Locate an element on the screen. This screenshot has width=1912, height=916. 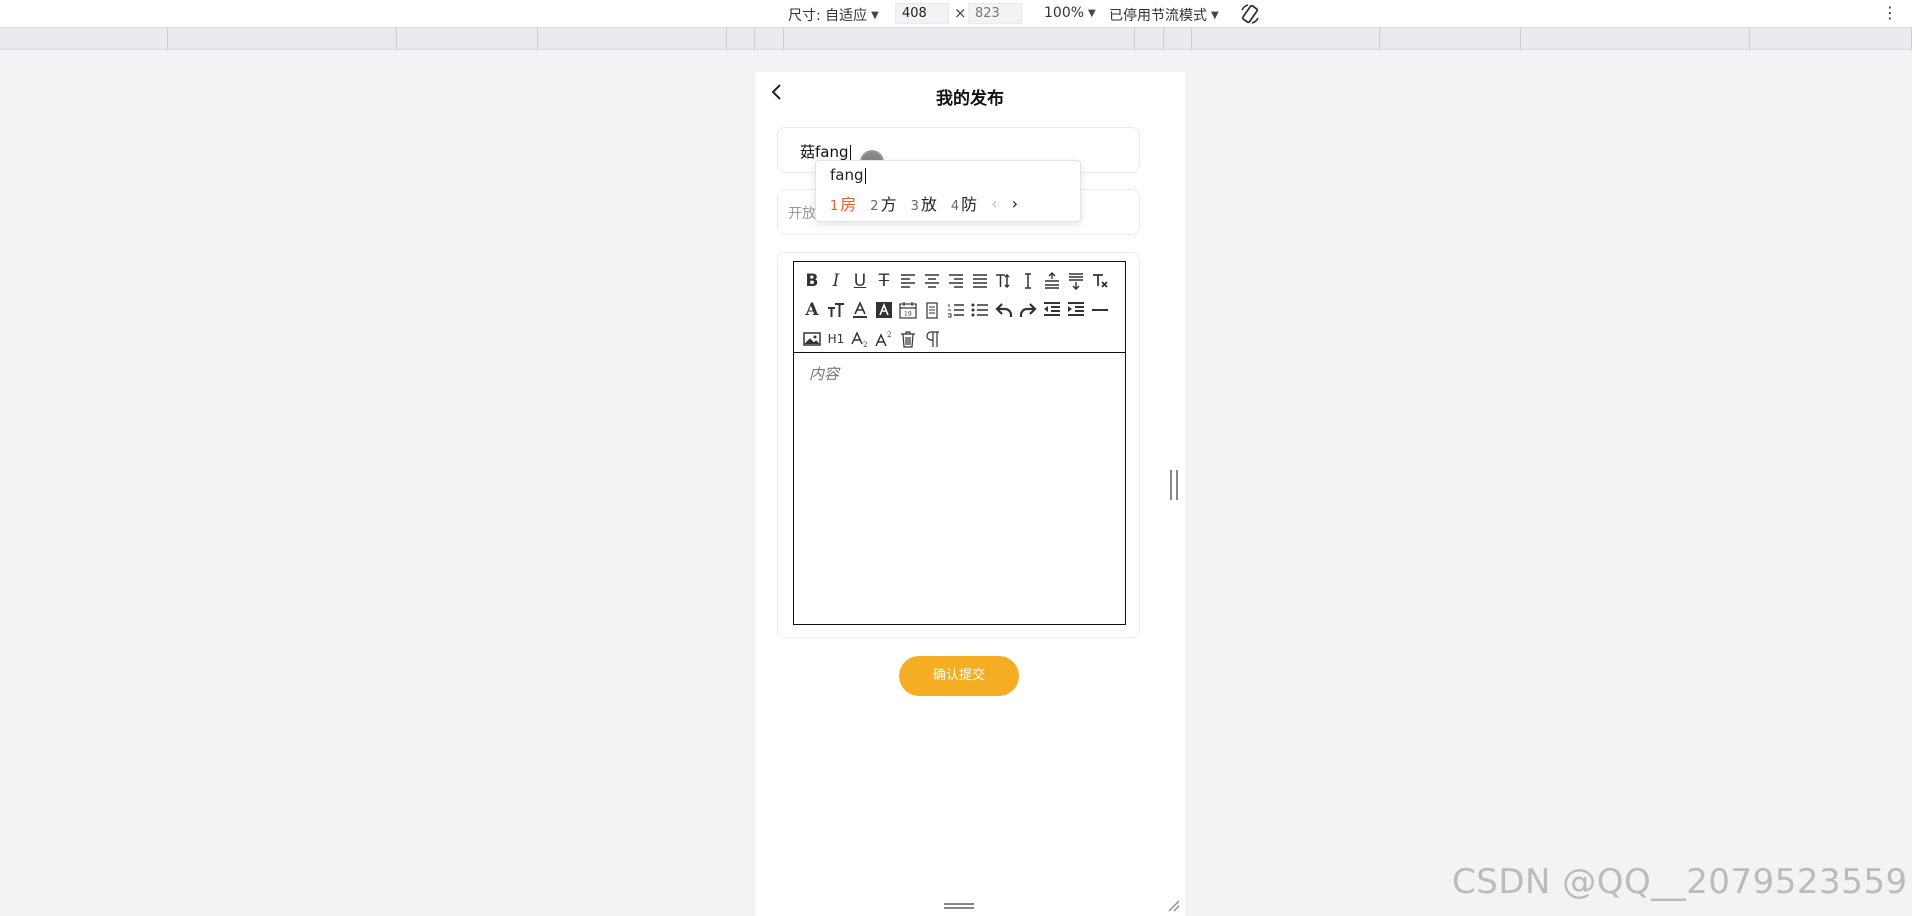
clear-format-icon is located at coordinates (1100, 280).